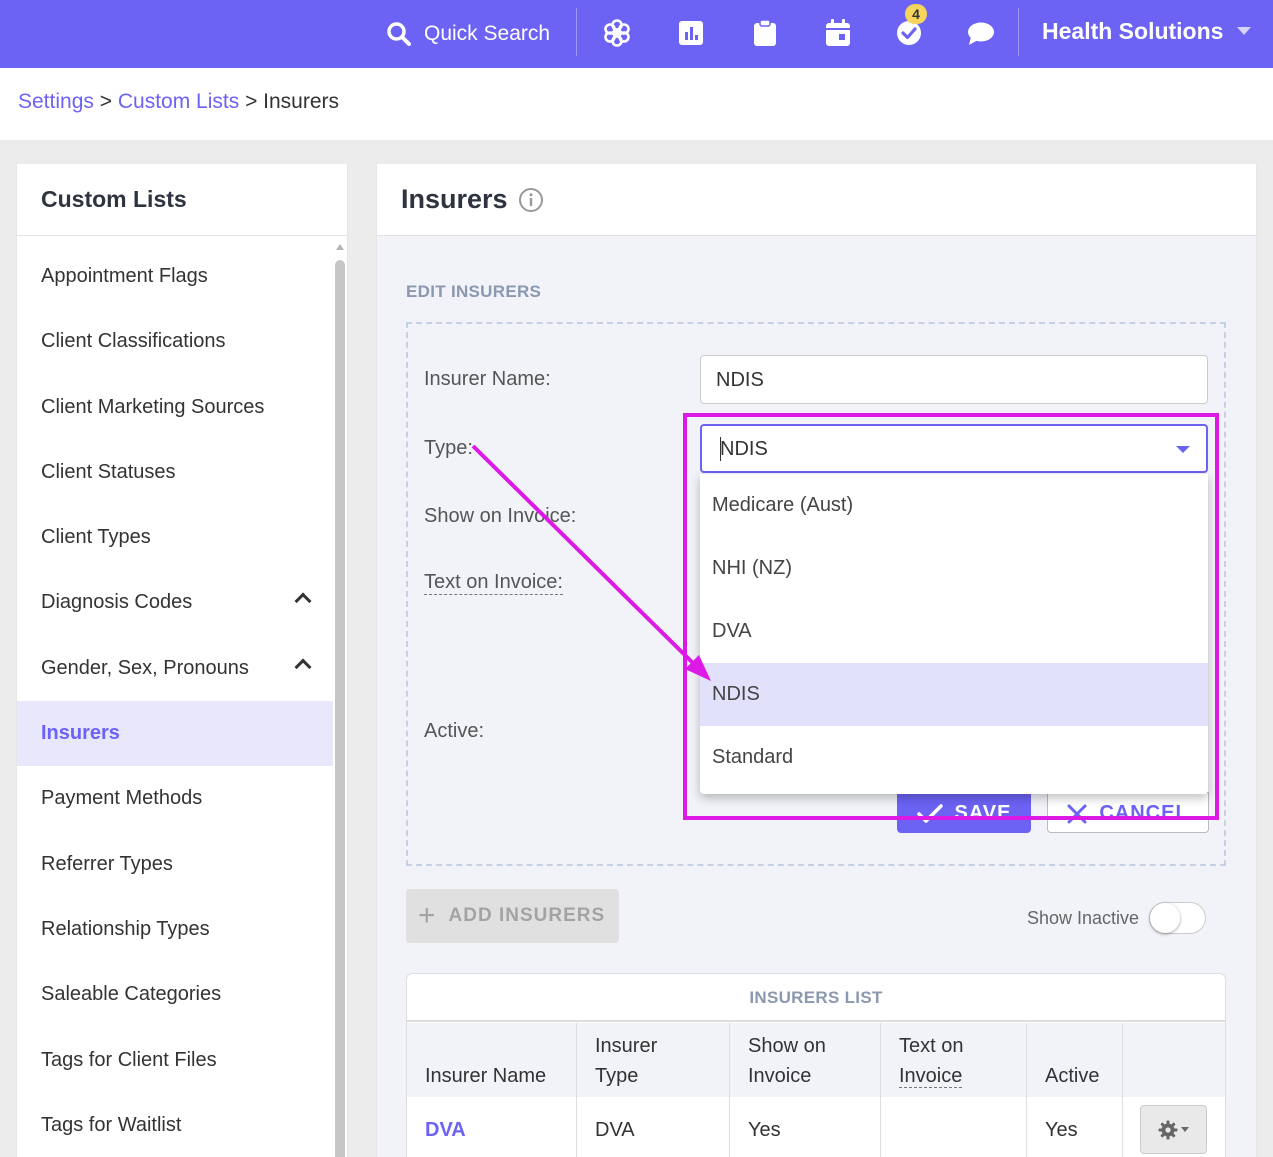 This screenshot has width=1273, height=1157. I want to click on sidebar-item-saleable-categories: Saleable Categories, so click(175, 994).